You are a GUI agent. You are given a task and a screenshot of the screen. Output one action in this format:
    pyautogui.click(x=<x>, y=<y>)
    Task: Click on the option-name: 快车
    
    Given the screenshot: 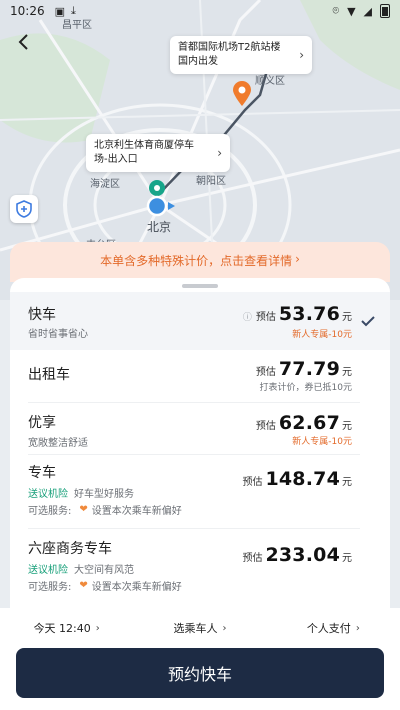 What is the action you would take?
    pyautogui.click(x=42, y=315)
    